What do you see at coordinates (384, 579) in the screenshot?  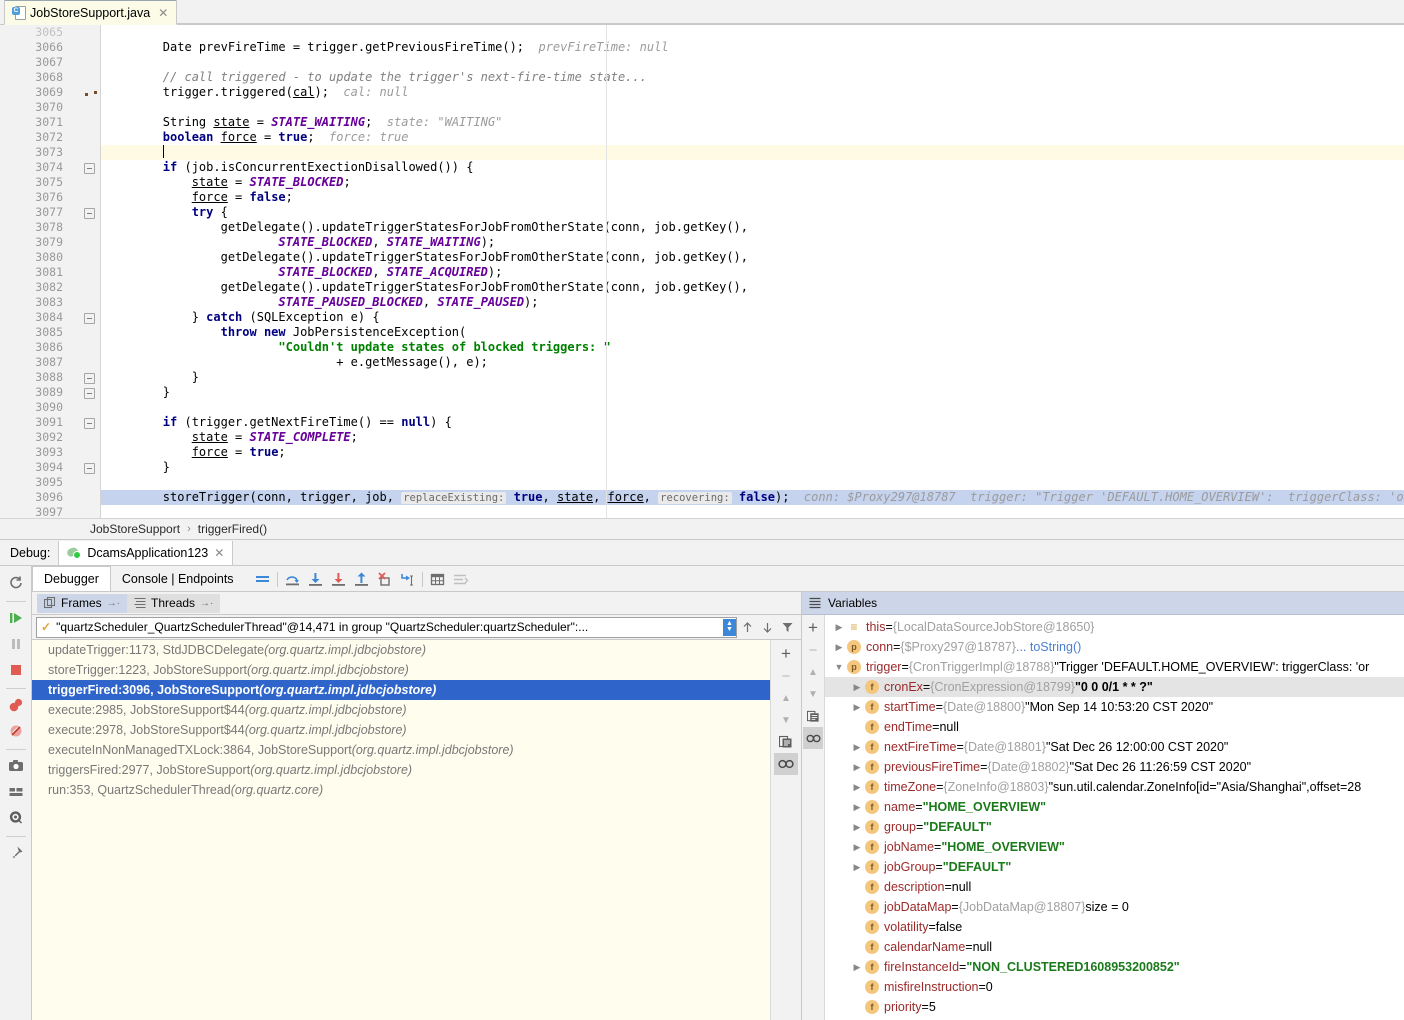 I see `drop-frame-icon` at bounding box center [384, 579].